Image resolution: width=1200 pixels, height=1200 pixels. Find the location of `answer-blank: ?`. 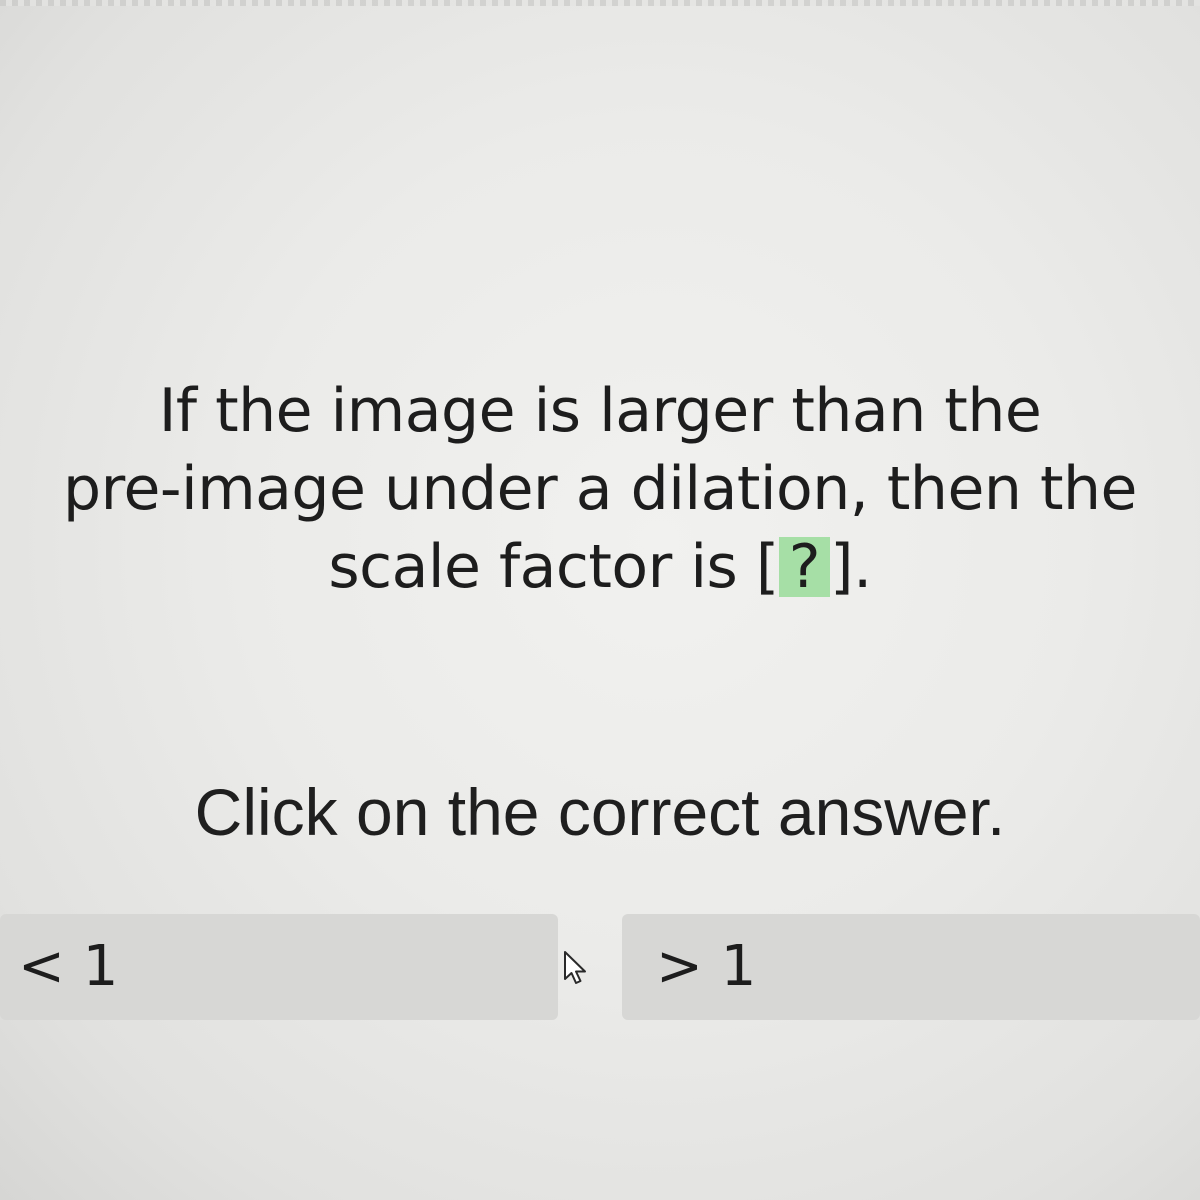

answer-blank: ? is located at coordinates (804, 567).